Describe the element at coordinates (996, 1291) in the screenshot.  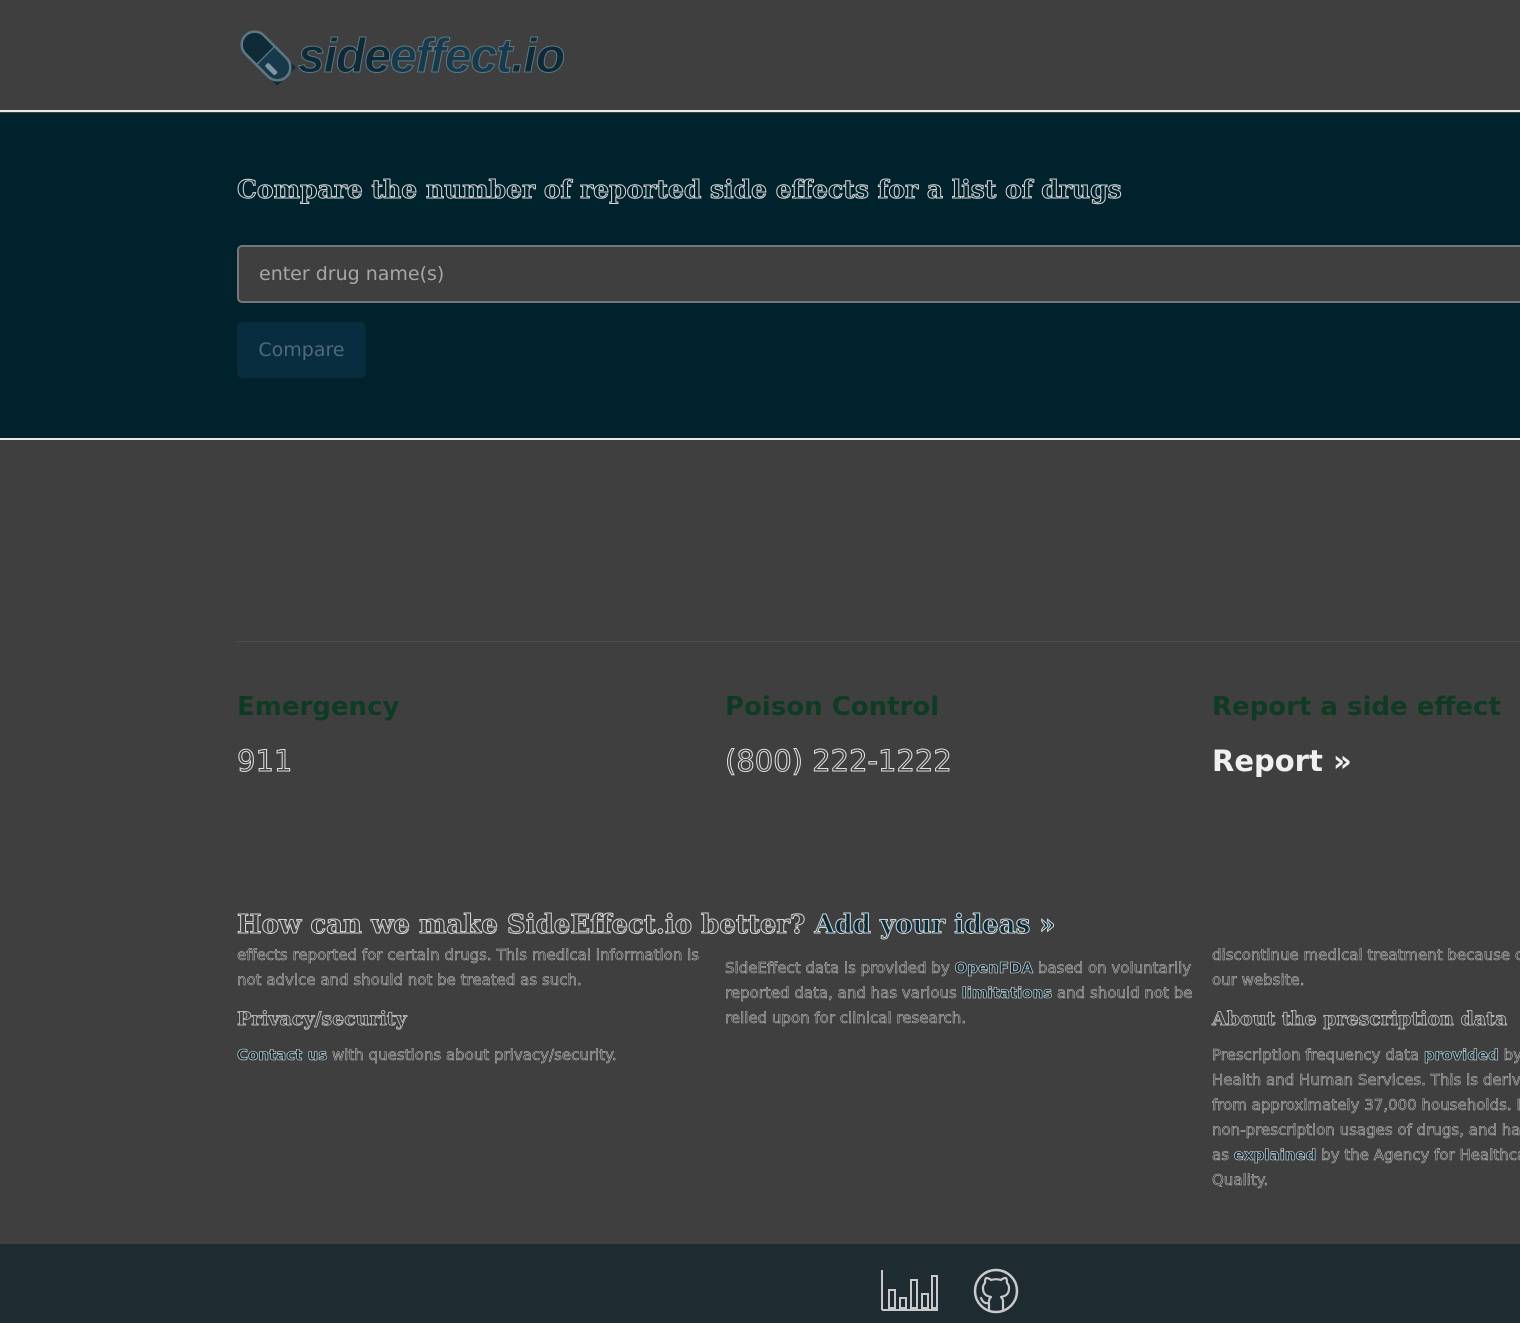
I see `github-icon` at that location.